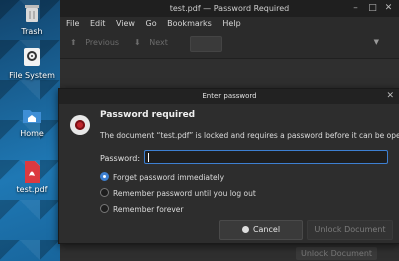 This screenshot has width=399, height=261. What do you see at coordinates (32, 189) in the screenshot?
I see `desktop-icon-label: test.pdf` at bounding box center [32, 189].